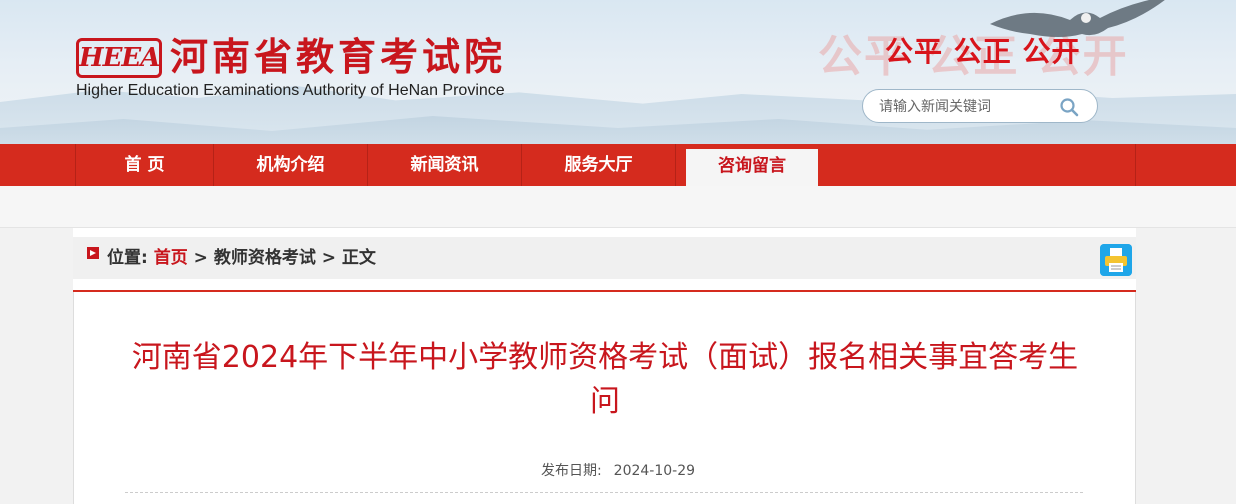 Image resolution: width=1236 pixels, height=504 pixels. Describe the element at coordinates (444, 165) in the screenshot. I see `nav-item-news: 新闻资讯` at that location.